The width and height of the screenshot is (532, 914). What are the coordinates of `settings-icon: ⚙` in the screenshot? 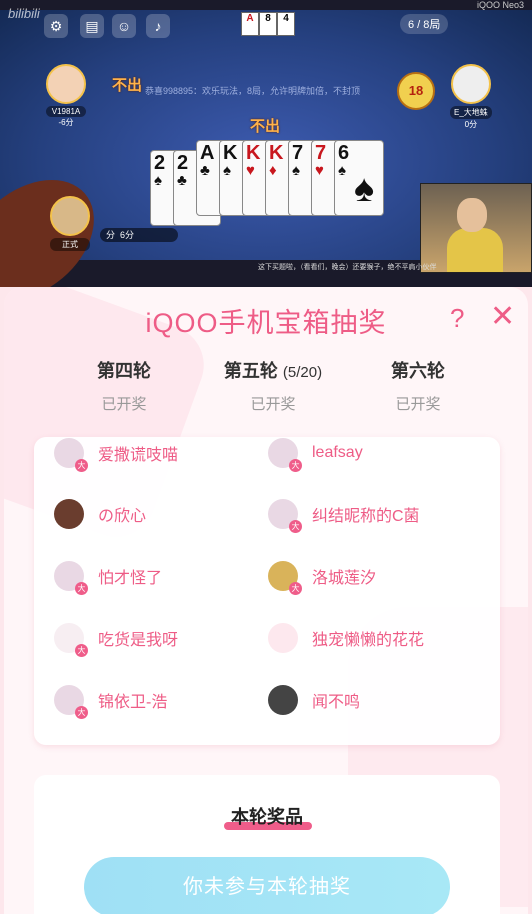 It's located at (56, 26).